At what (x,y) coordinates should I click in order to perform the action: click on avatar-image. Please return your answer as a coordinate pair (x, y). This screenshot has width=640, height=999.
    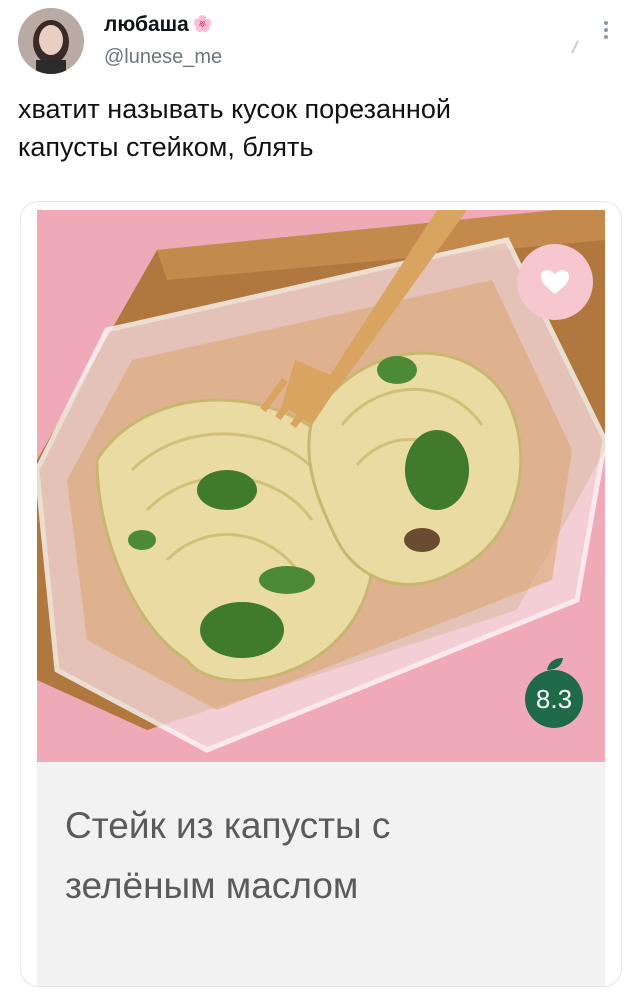
    Looking at the image, I should click on (51, 41).